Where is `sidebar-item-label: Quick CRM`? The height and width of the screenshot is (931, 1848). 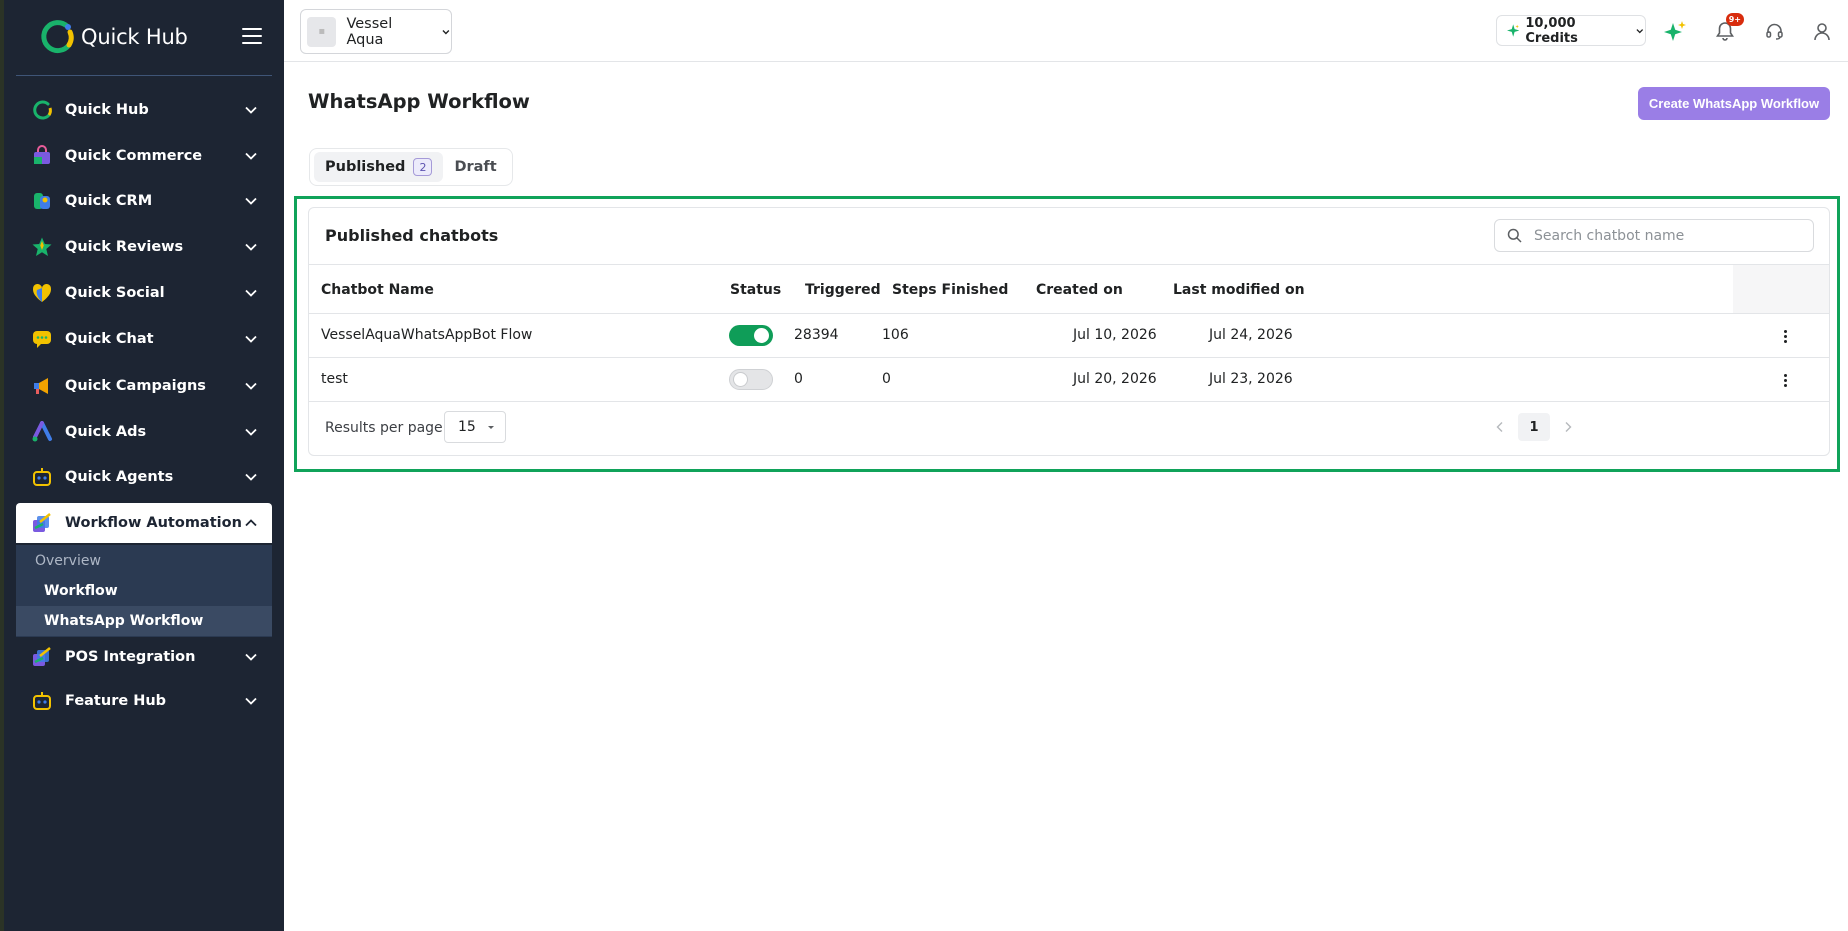 sidebar-item-label: Quick CRM is located at coordinates (109, 201).